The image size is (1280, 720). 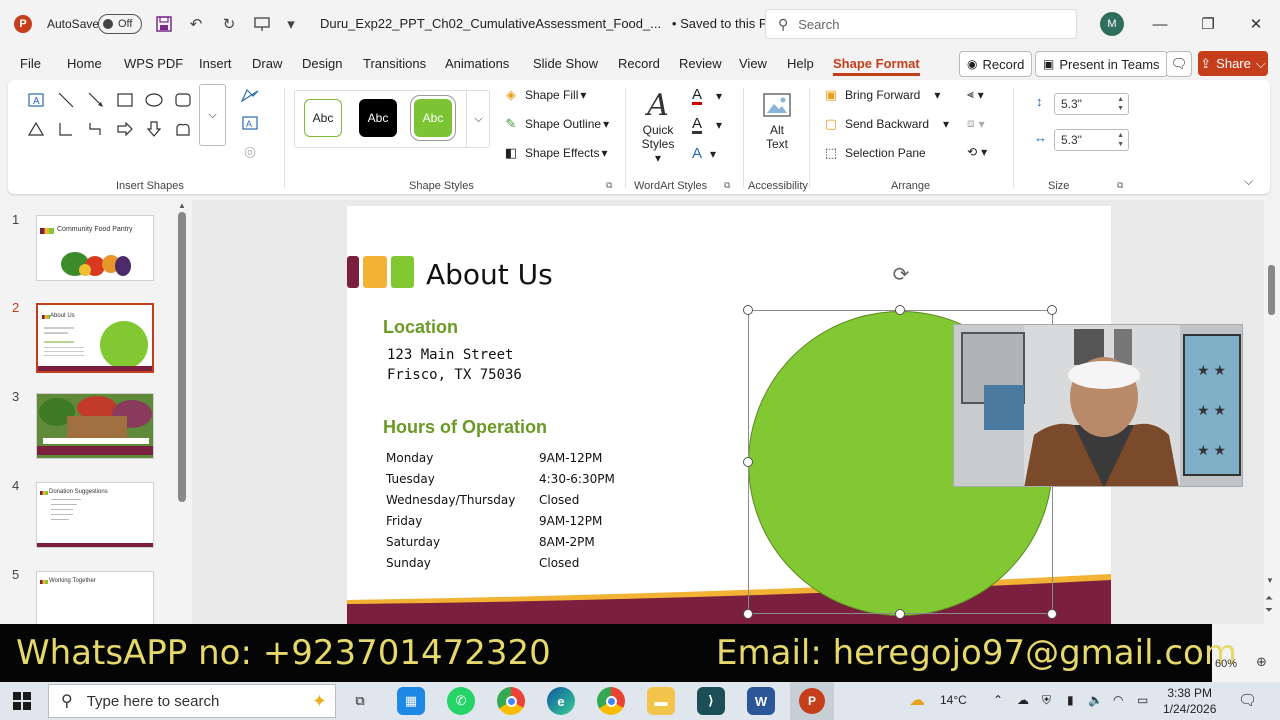 What do you see at coordinates (30, 63) in the screenshot?
I see `tab-file: File` at bounding box center [30, 63].